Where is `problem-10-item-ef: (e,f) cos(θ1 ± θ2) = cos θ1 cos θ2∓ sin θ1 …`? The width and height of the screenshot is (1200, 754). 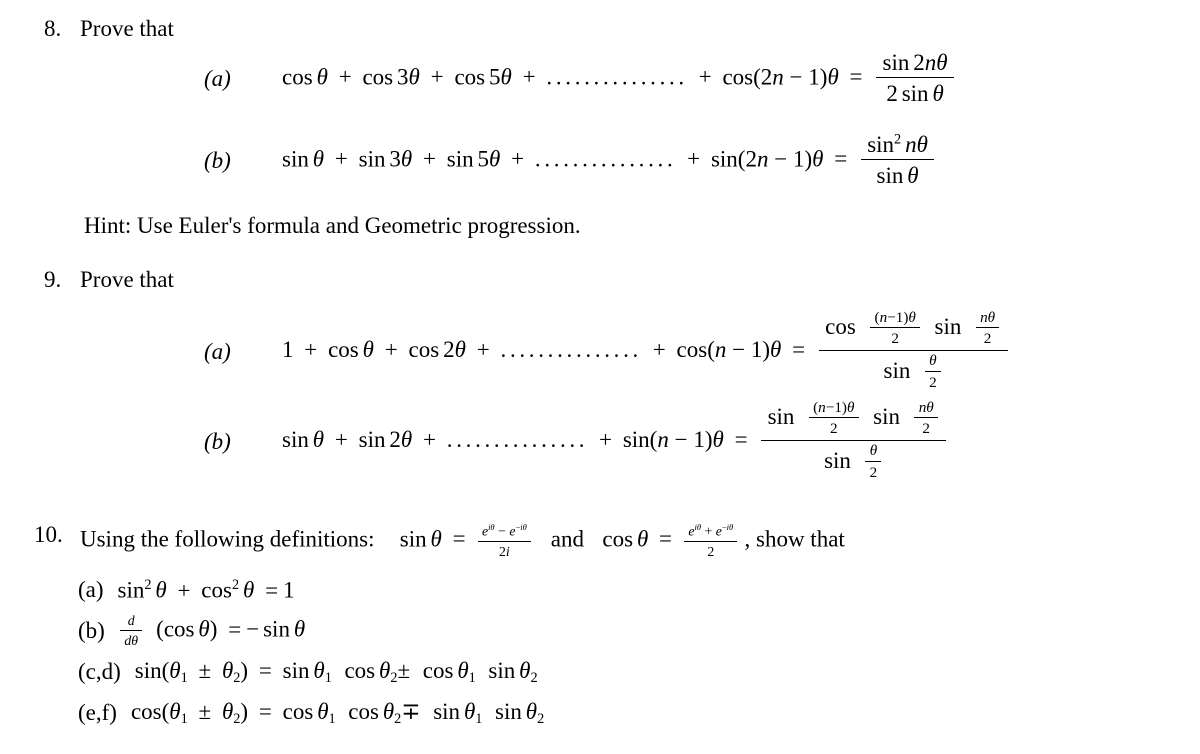 problem-10-item-ef: (e,f) cos(θ1 ± θ2) = cos θ1 cos θ2∓ sin θ1 … is located at coordinates (311, 713).